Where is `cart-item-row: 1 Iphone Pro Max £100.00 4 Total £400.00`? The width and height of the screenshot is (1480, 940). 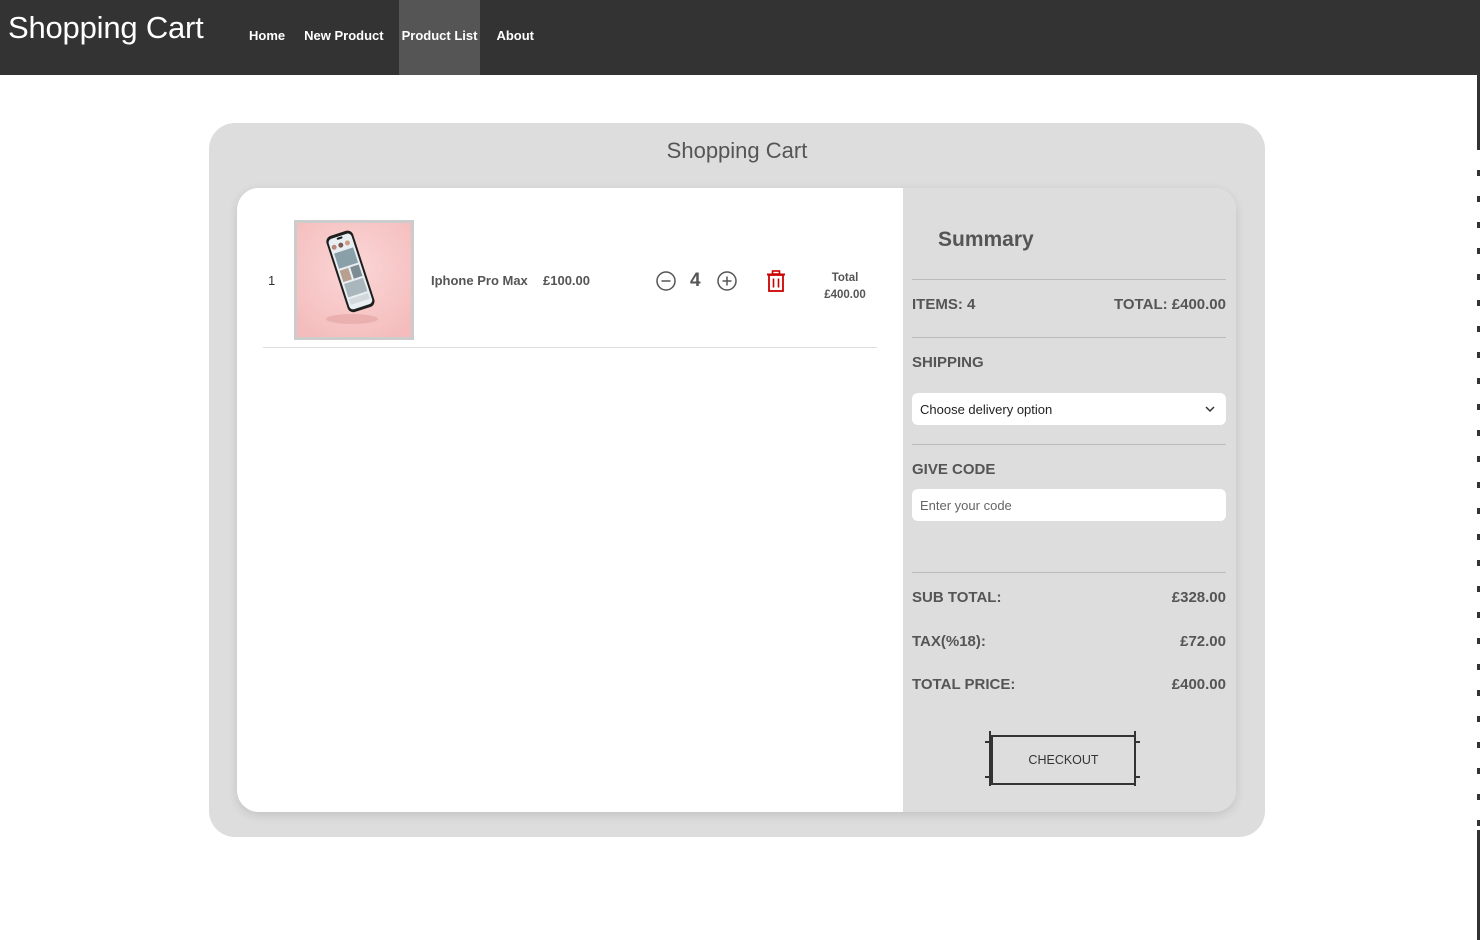
cart-item-row: 1 Iphone Pro Max £100.00 4 Total £400.00 is located at coordinates (570, 284).